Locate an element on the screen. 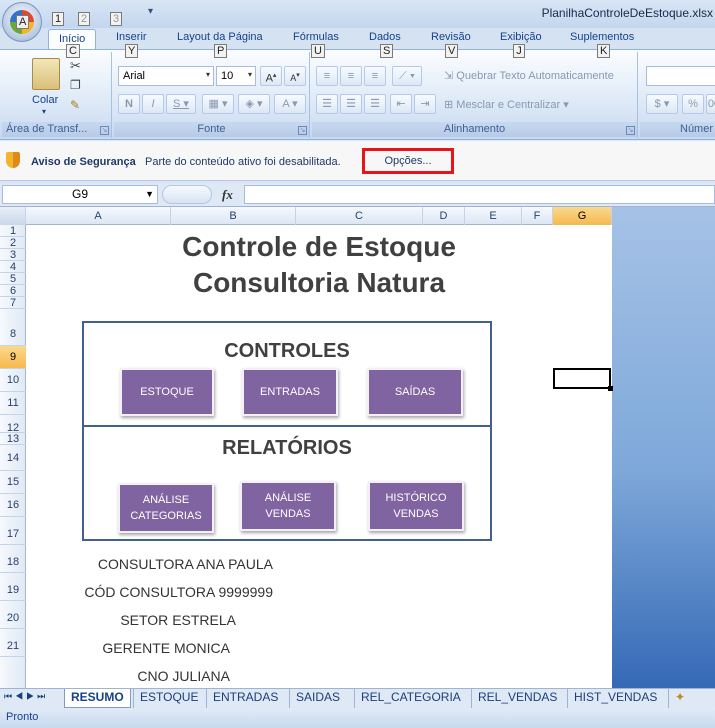 Image resolution: width=715 pixels, height=728 pixels. sheet-tab-rel-vendas: REL_VENDAS is located at coordinates (517, 698).